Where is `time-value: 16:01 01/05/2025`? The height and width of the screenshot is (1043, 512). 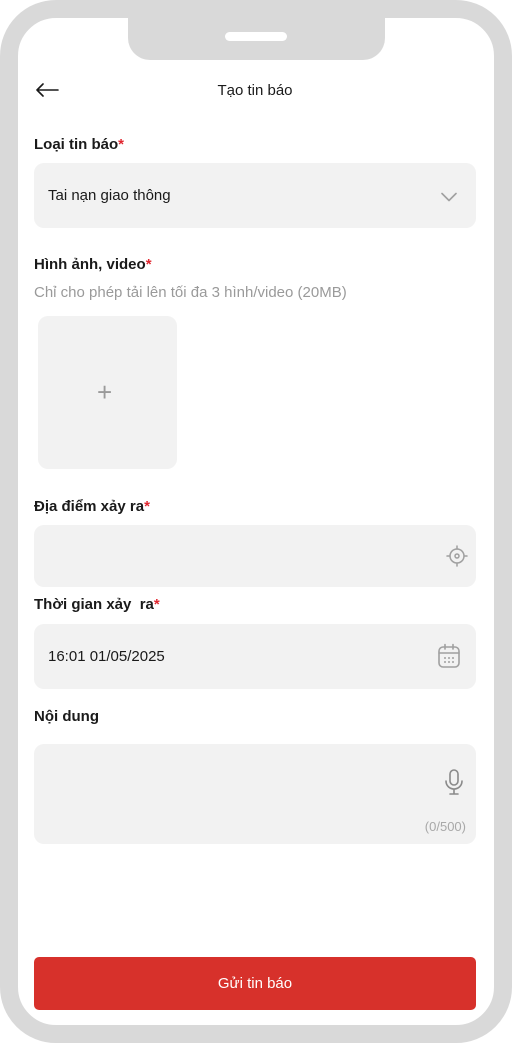
time-value: 16:01 01/05/2025 is located at coordinates (106, 656).